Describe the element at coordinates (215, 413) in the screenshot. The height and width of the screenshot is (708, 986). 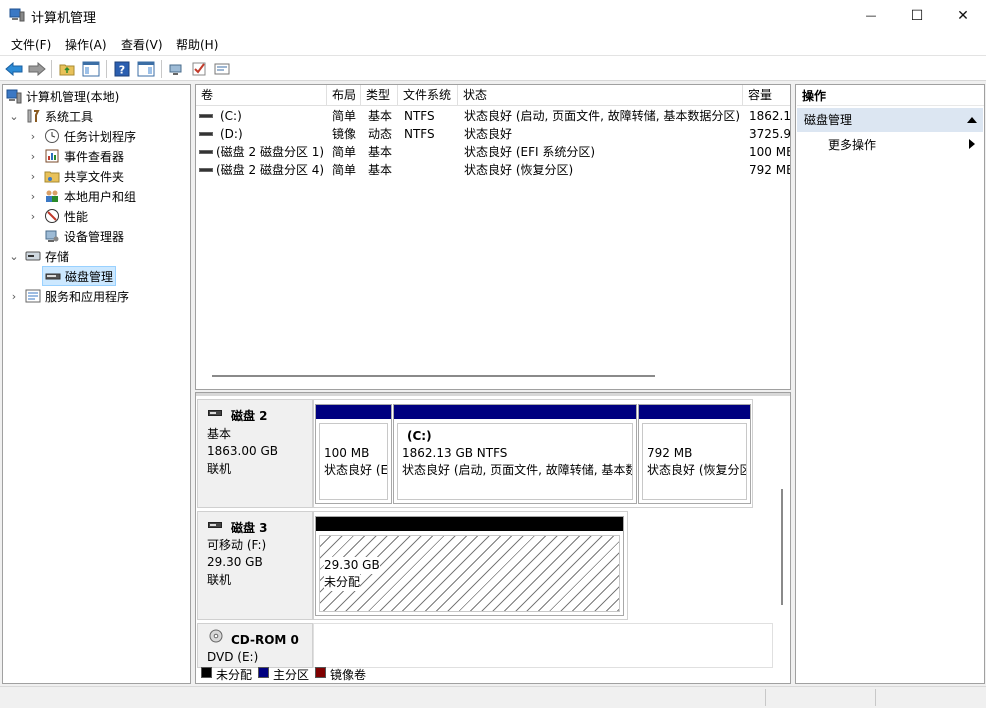
I see `disk-icon` at that location.